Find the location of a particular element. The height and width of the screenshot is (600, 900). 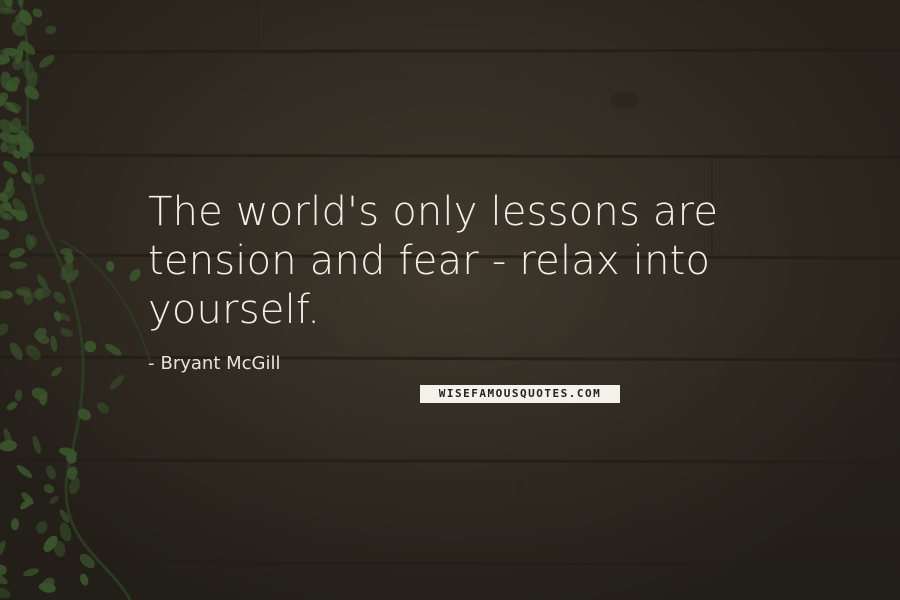

author-name: Bryant McGill is located at coordinates (220, 363).